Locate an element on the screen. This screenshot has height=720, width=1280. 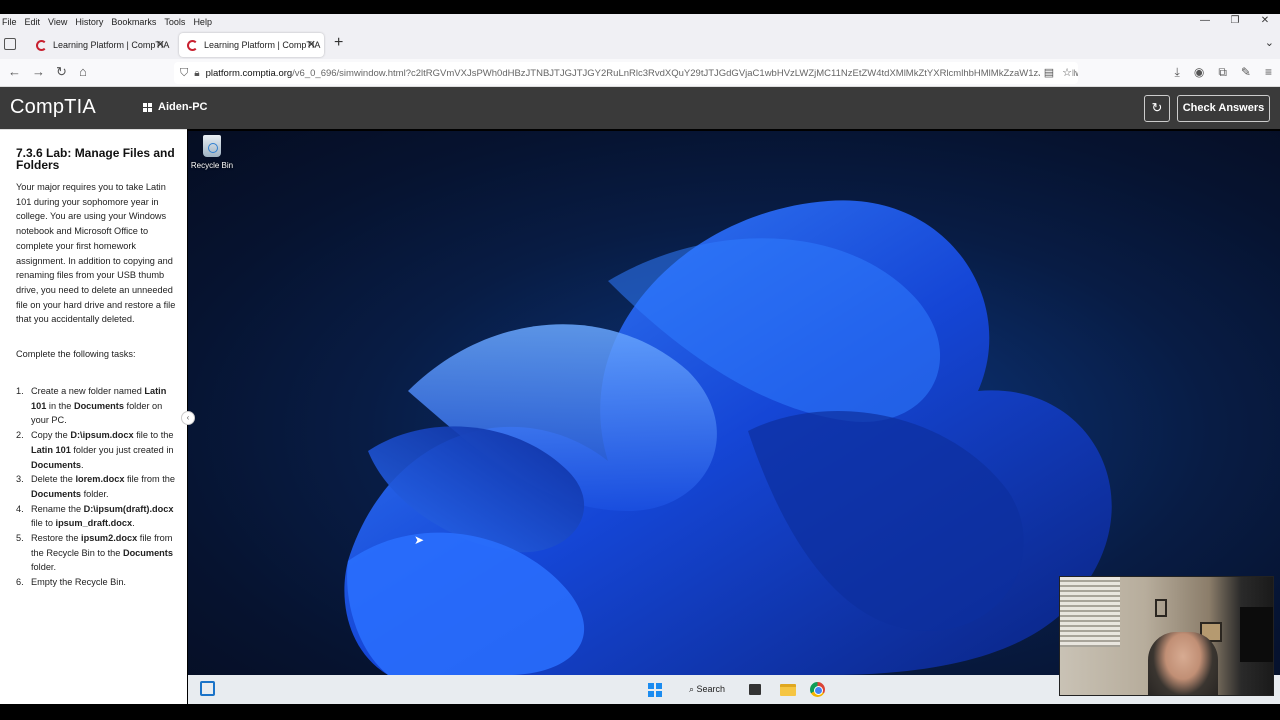
menu-edit: Edit is located at coordinates (33, 22).